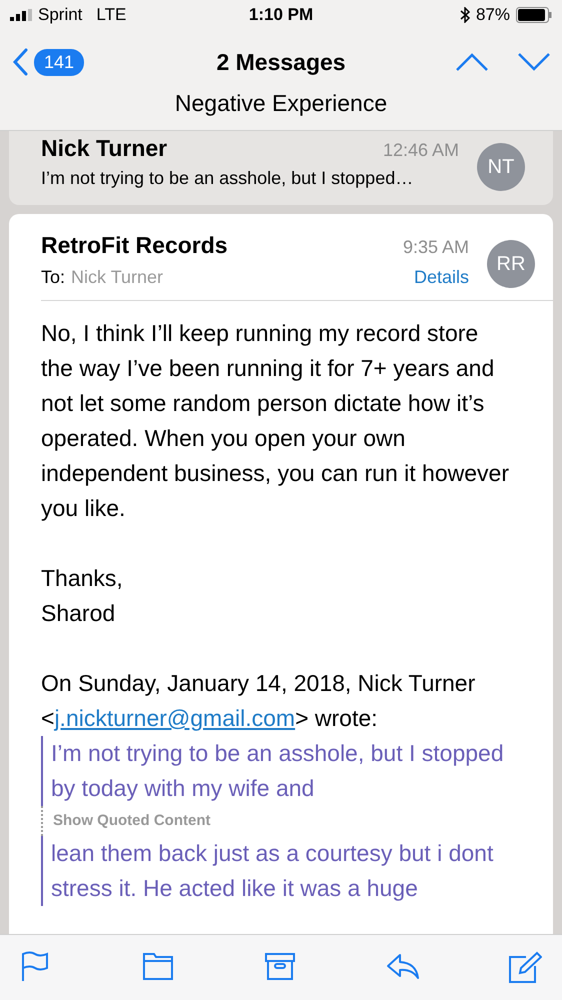  What do you see at coordinates (534, 15) in the screenshot?
I see `battery-icon` at bounding box center [534, 15].